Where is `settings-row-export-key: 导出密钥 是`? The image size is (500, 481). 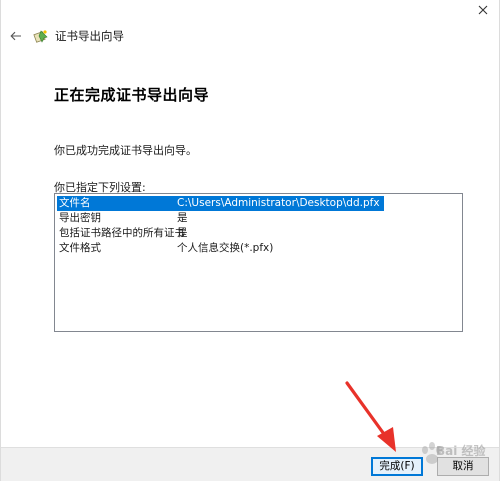 settings-row-export-key: 导出密钥 是 is located at coordinates (258, 218).